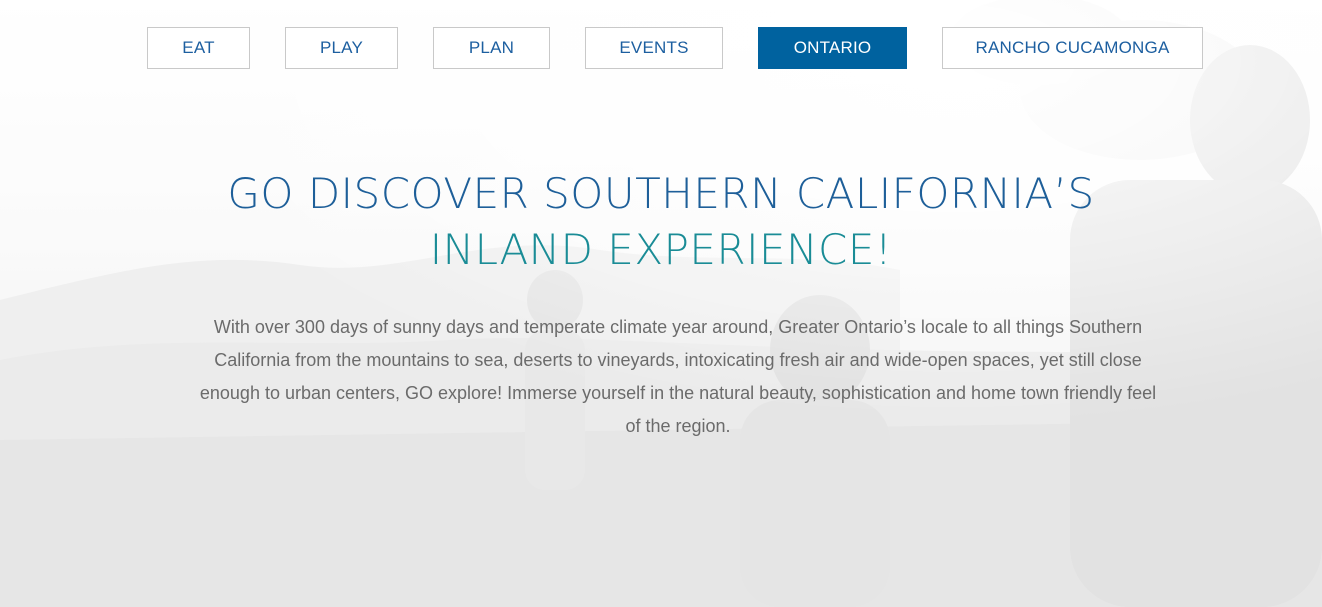 This screenshot has width=1322, height=607. Describe the element at coordinates (341, 48) in the screenshot. I see `nav-play-button: PLAY` at that location.